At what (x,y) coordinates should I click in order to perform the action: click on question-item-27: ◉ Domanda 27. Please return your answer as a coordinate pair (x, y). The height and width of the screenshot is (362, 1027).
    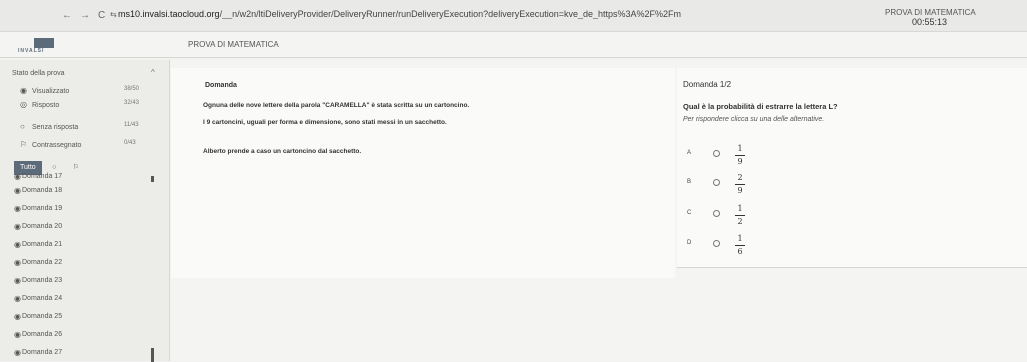
    Looking at the image, I should click on (85, 353).